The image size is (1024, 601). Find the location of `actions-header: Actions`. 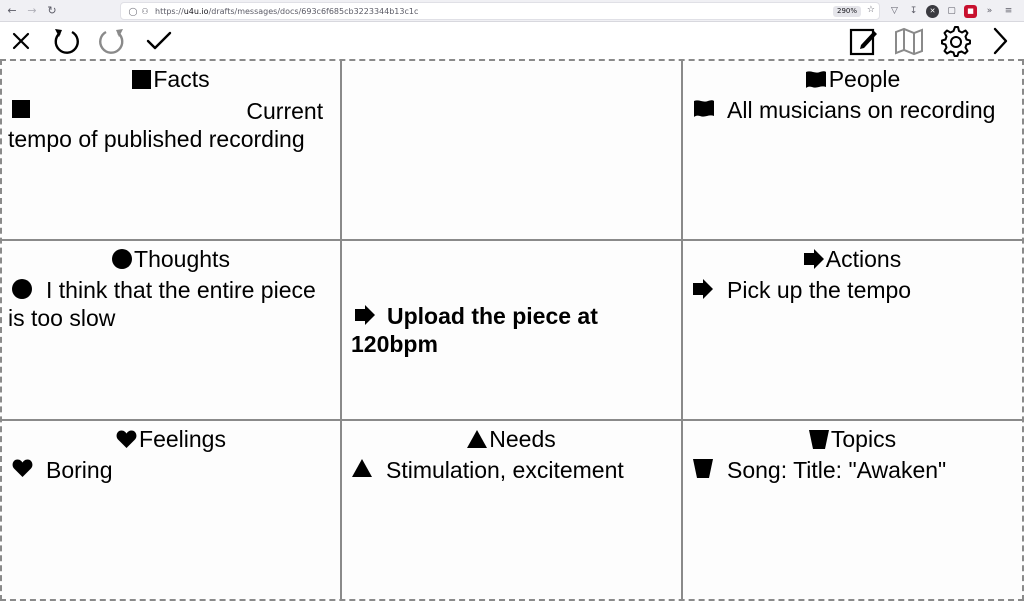

actions-header: Actions is located at coordinates (852, 259).